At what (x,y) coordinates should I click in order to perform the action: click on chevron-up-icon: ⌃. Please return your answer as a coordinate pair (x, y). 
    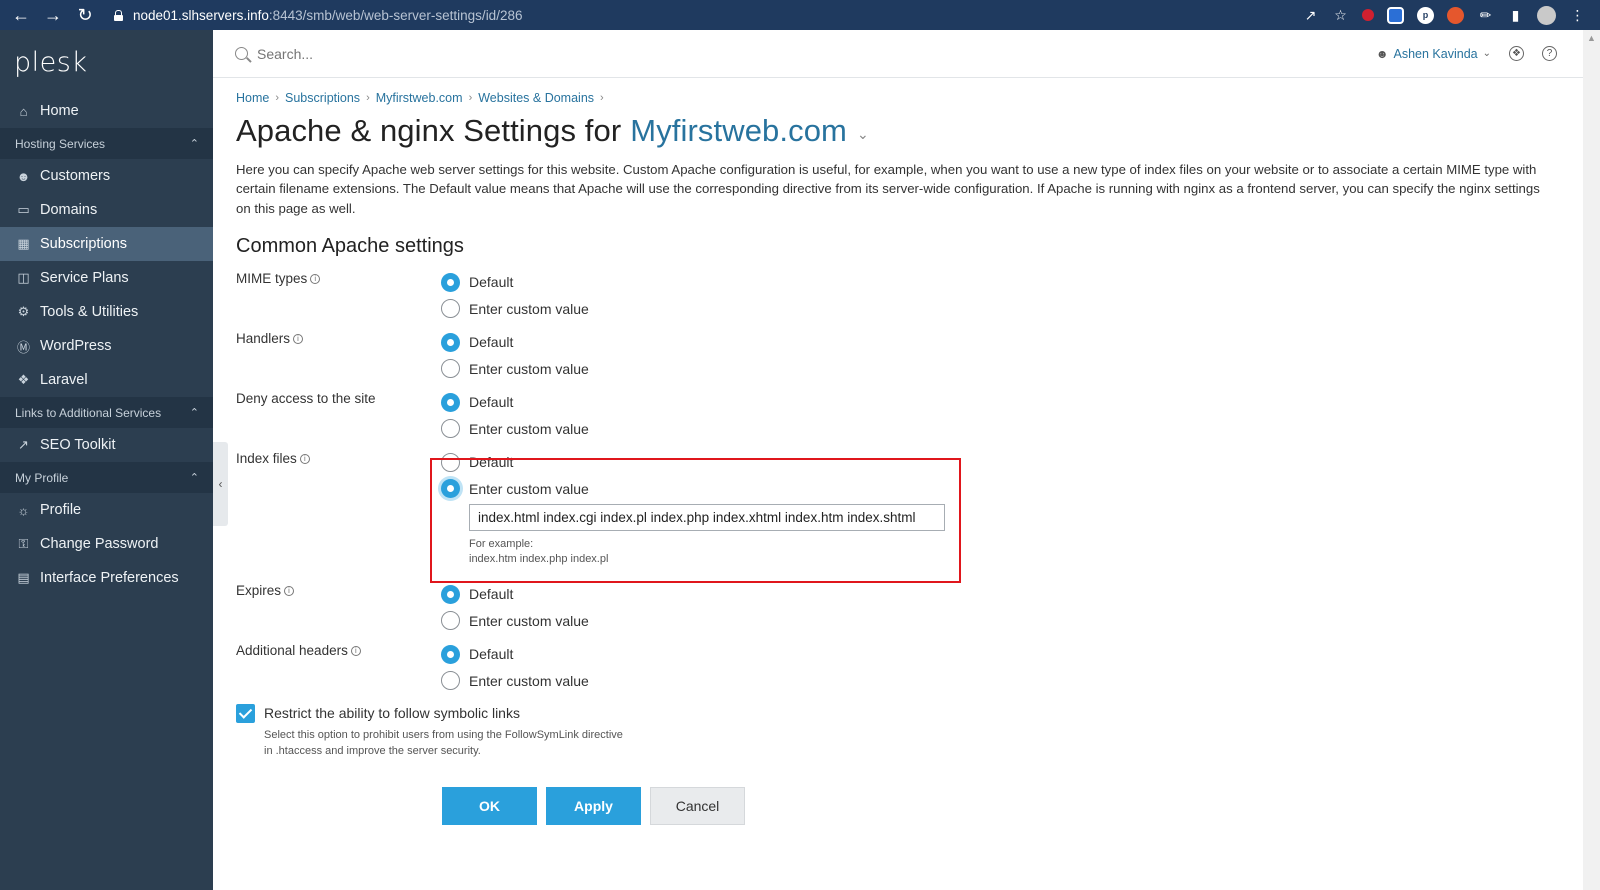
    Looking at the image, I should click on (194, 478).